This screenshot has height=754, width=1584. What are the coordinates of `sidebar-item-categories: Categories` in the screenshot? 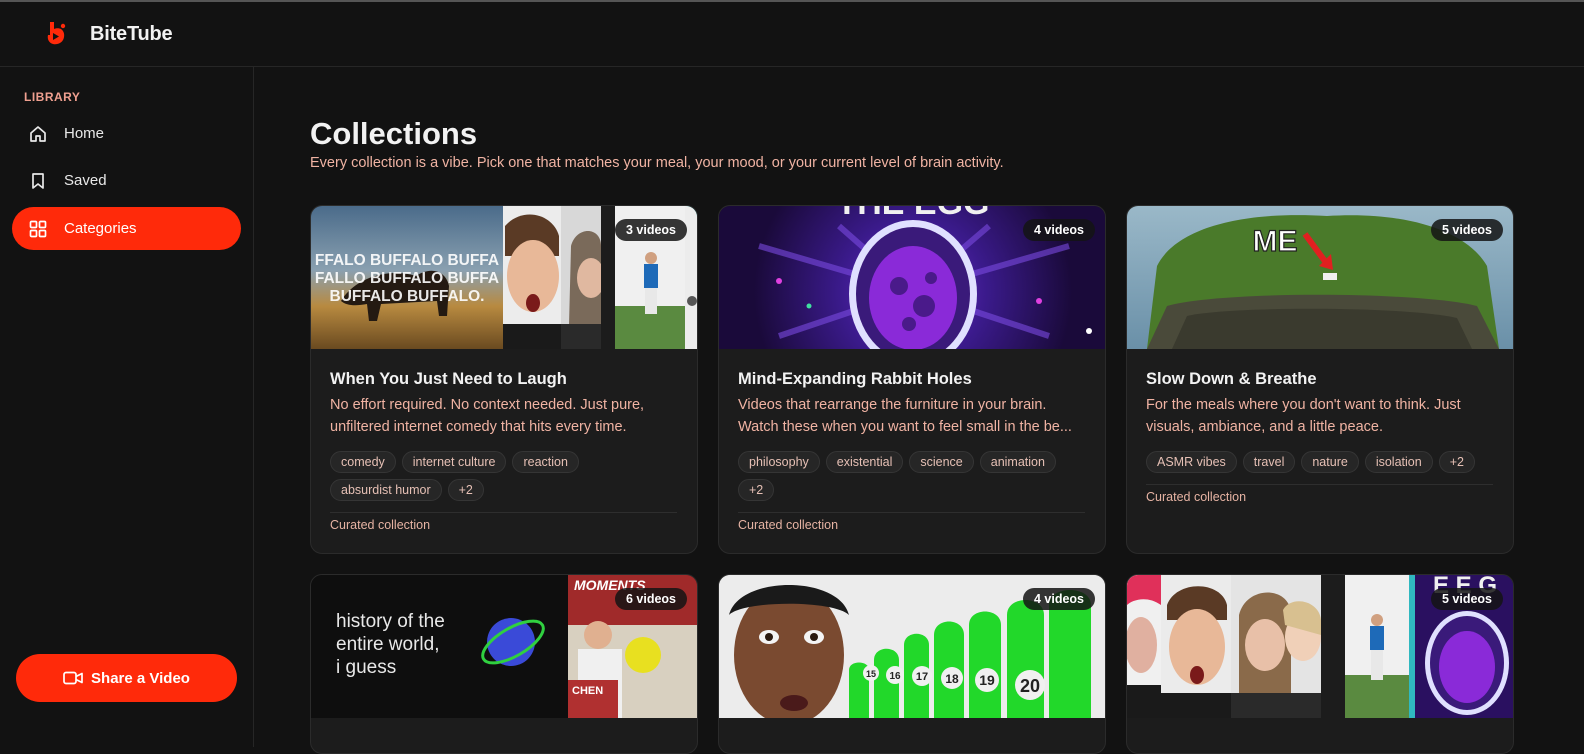 It's located at (126, 228).